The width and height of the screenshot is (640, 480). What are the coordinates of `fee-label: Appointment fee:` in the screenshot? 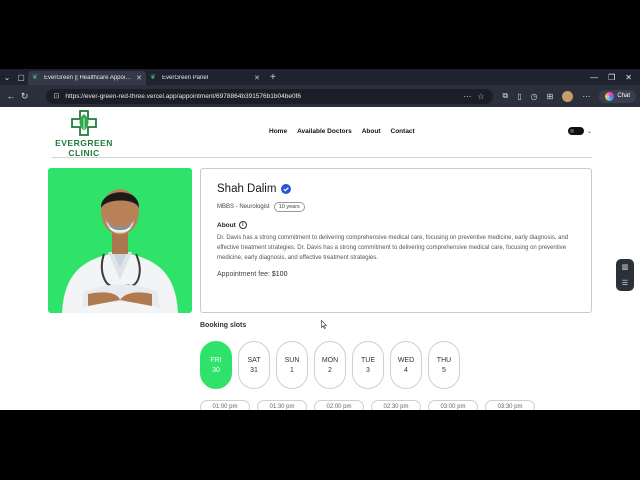 It's located at (243, 275).